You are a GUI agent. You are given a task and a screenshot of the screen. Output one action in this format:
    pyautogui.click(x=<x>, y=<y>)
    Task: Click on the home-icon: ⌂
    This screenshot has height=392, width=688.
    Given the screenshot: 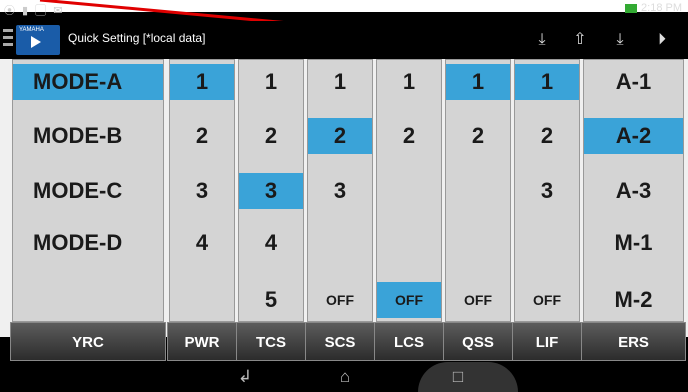 What is the action you would take?
    pyautogui.click(x=345, y=377)
    